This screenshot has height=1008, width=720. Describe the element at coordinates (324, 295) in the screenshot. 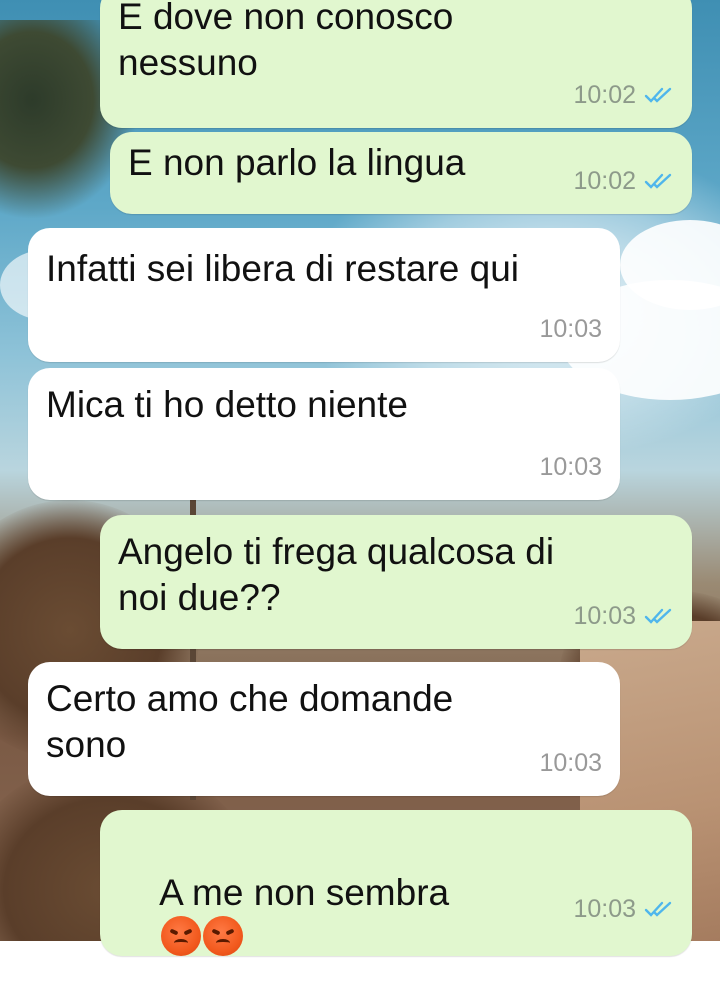

I see `message-bubble-incoming: Infatti sei libera di restare qui 10:03` at that location.